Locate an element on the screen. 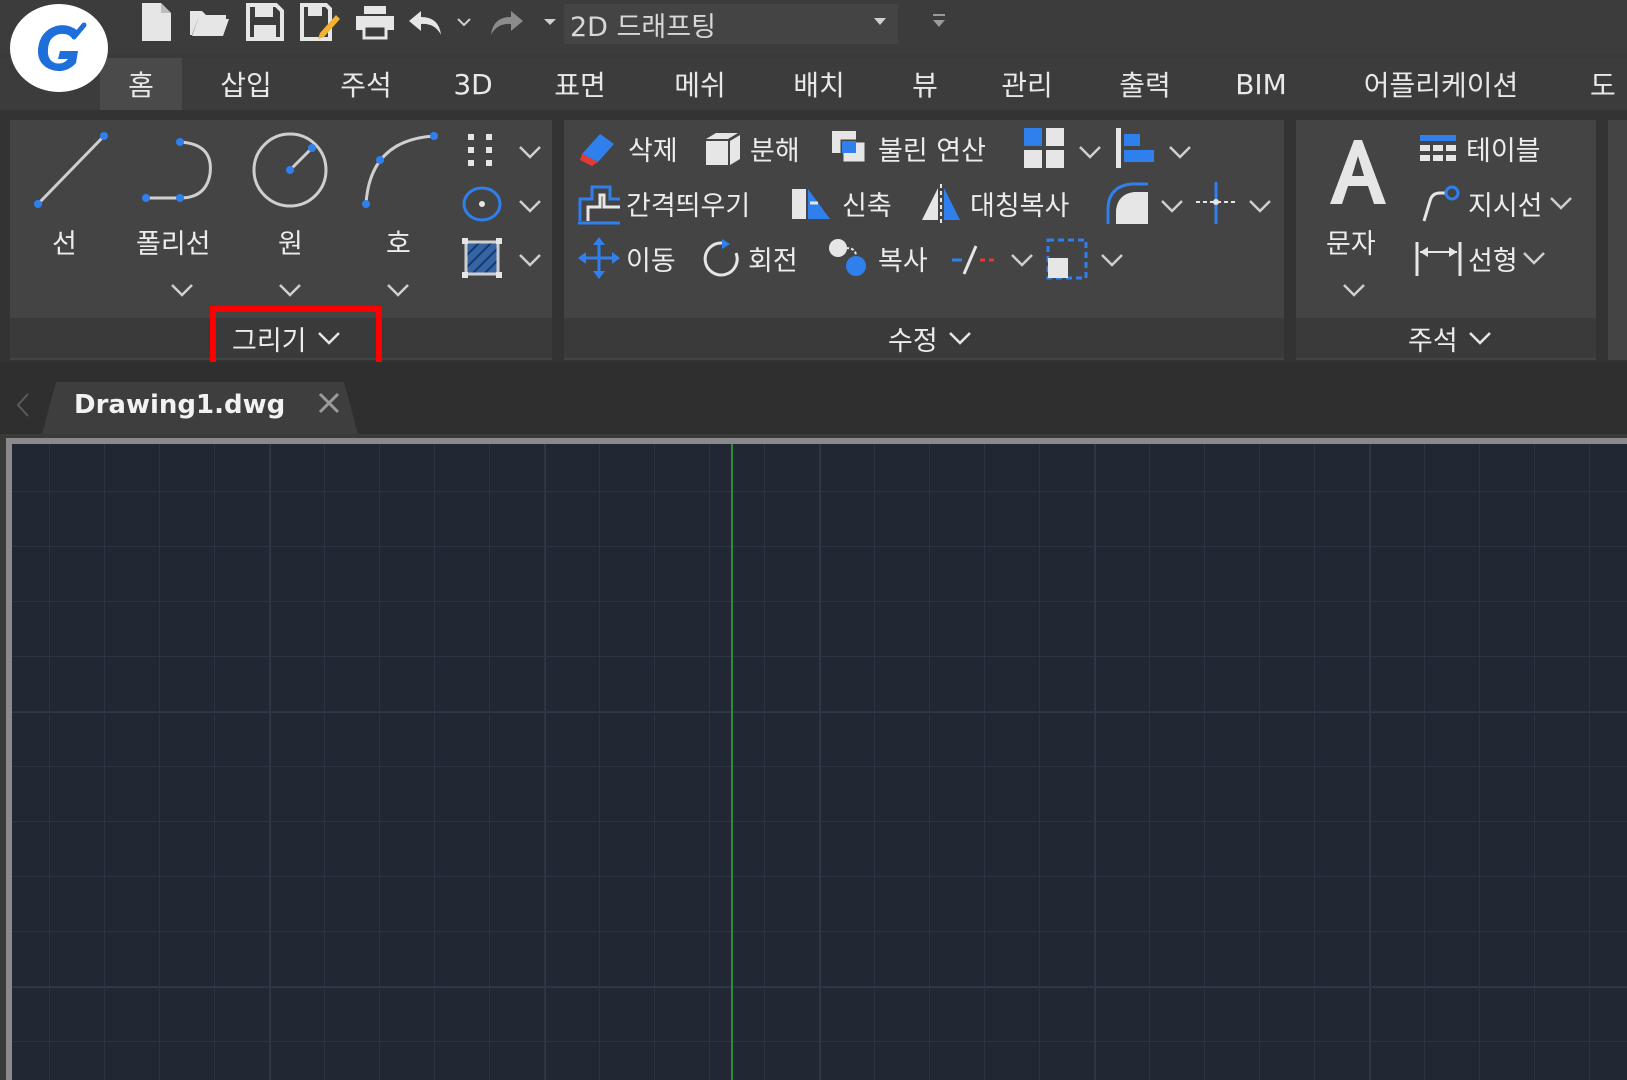 Image resolution: width=1627 pixels, height=1080 pixels. tab-tools-partial: 도 is located at coordinates (1608, 84).